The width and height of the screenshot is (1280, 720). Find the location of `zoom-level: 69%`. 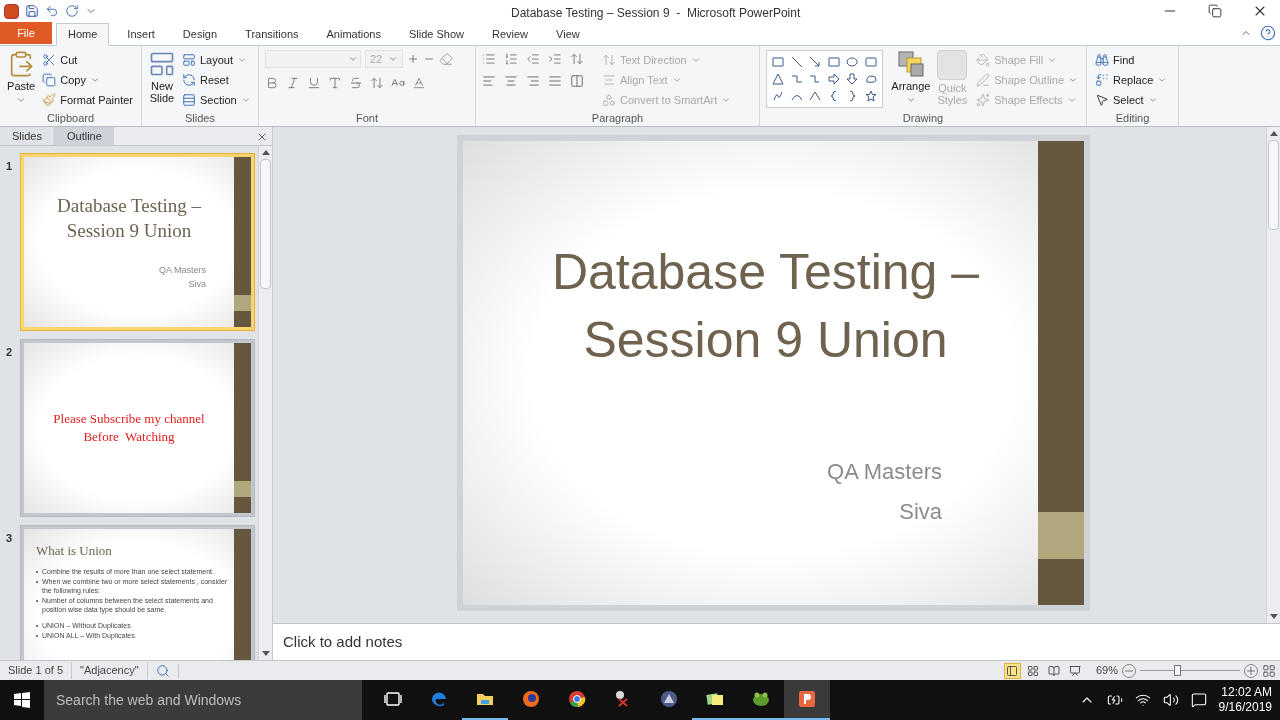

zoom-level: 69% is located at coordinates (1106, 670).